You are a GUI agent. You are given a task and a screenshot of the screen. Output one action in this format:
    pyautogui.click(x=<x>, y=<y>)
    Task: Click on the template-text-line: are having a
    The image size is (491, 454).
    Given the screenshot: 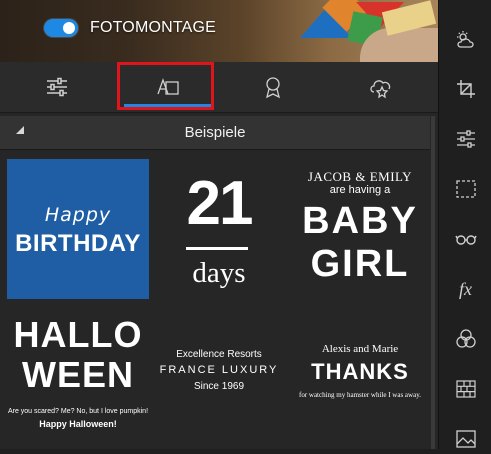 What is the action you would take?
    pyautogui.click(x=360, y=190)
    